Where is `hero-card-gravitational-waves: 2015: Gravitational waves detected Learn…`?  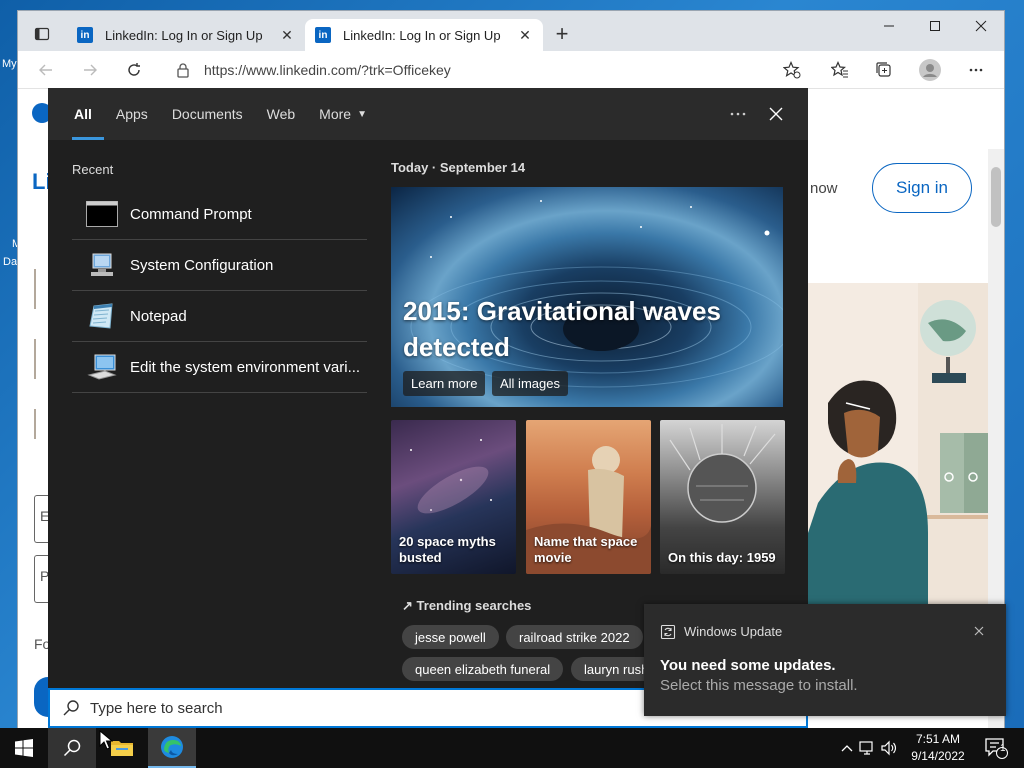 hero-card-gravitational-waves: 2015: Gravitational waves detected Learn… is located at coordinates (587, 297).